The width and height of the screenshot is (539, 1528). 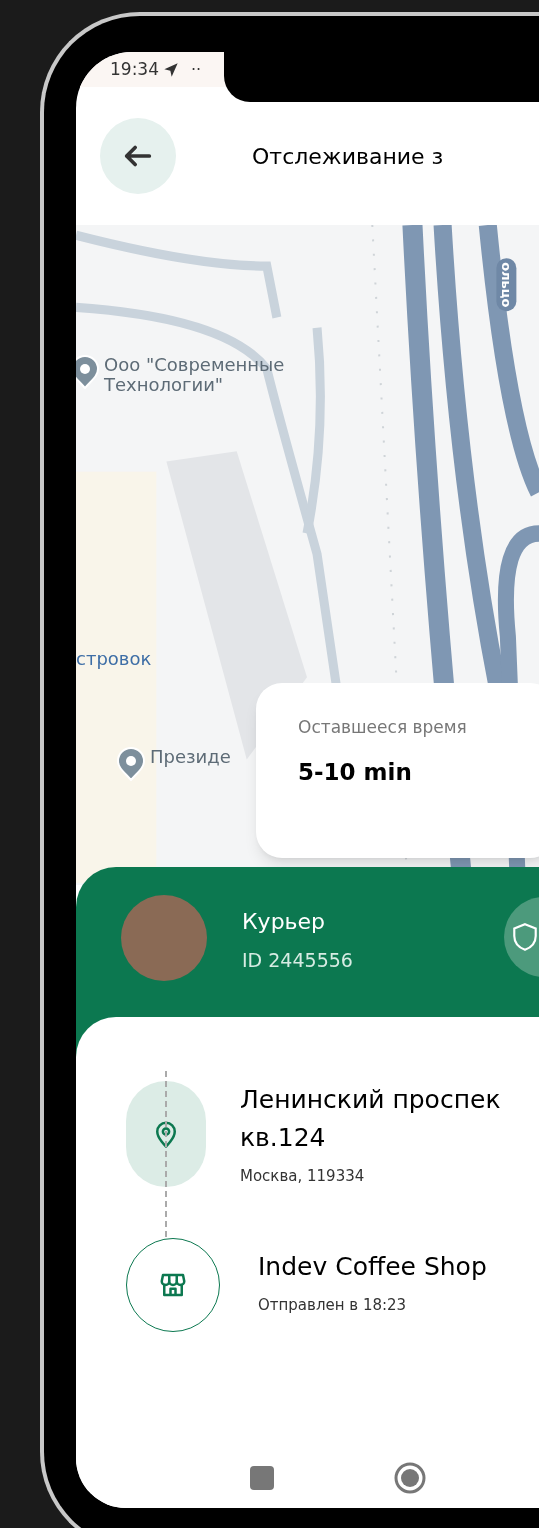 I want to click on courier-role: Курьер, so click(x=284, y=922).